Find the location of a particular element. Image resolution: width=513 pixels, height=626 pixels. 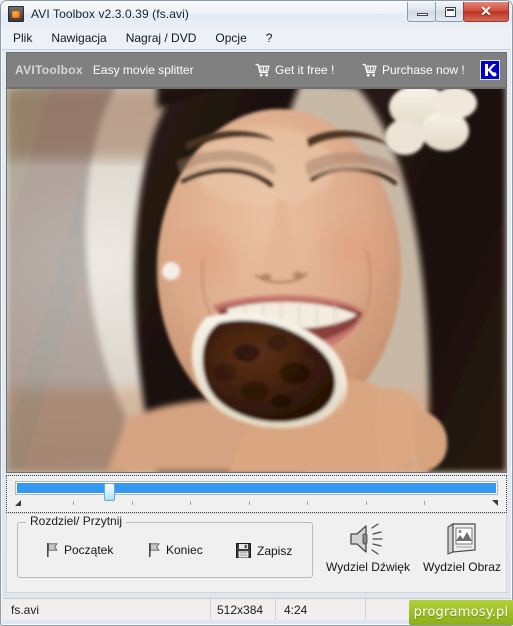

timeline-start-marker is located at coordinates (18, 503).